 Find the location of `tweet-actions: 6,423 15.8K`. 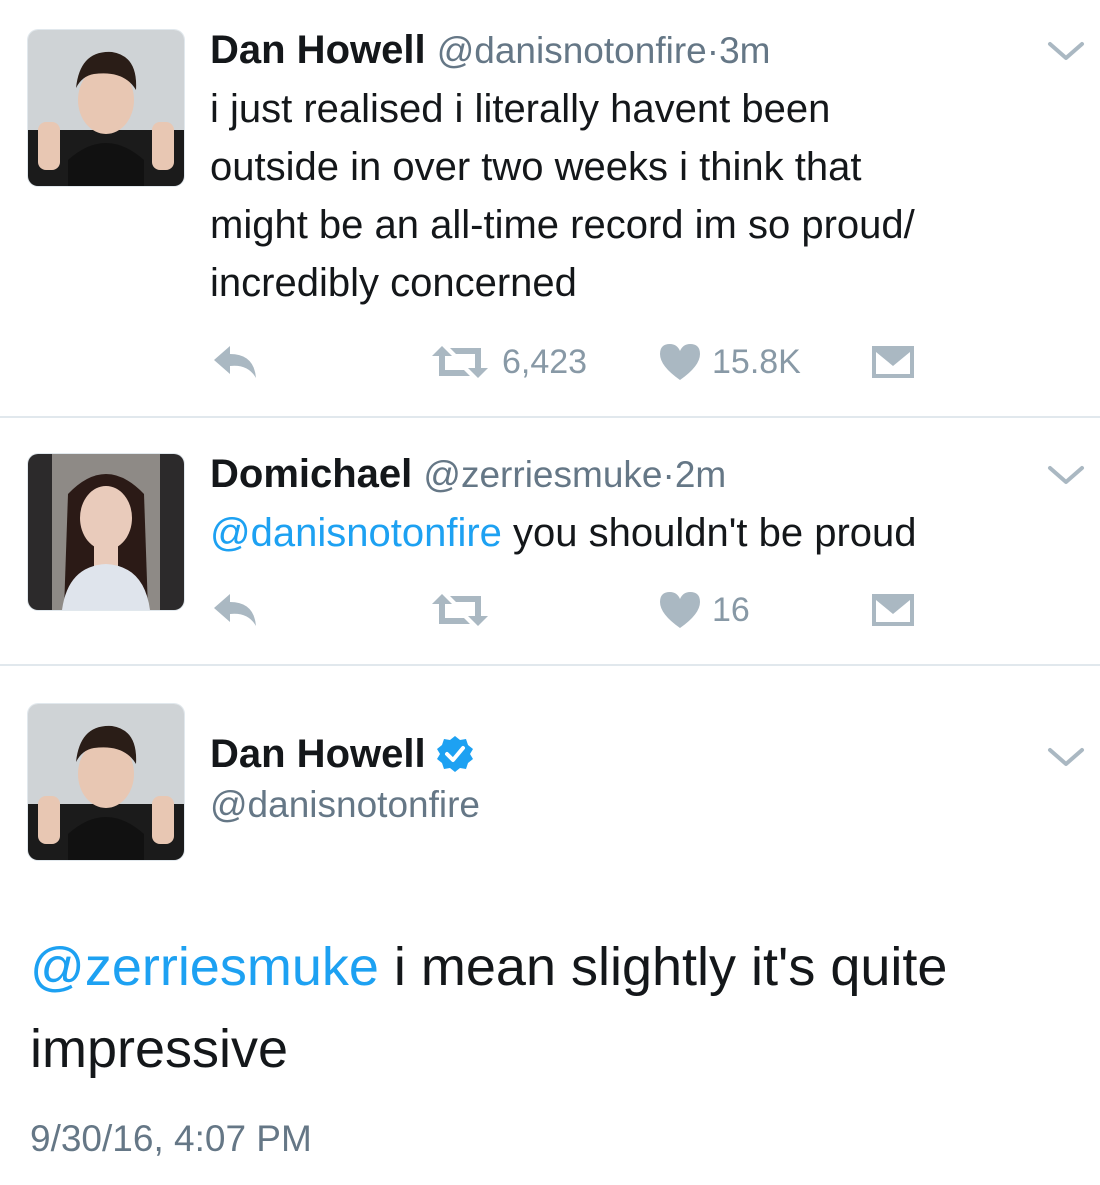

tweet-actions: 6,423 15.8K is located at coordinates (570, 362).